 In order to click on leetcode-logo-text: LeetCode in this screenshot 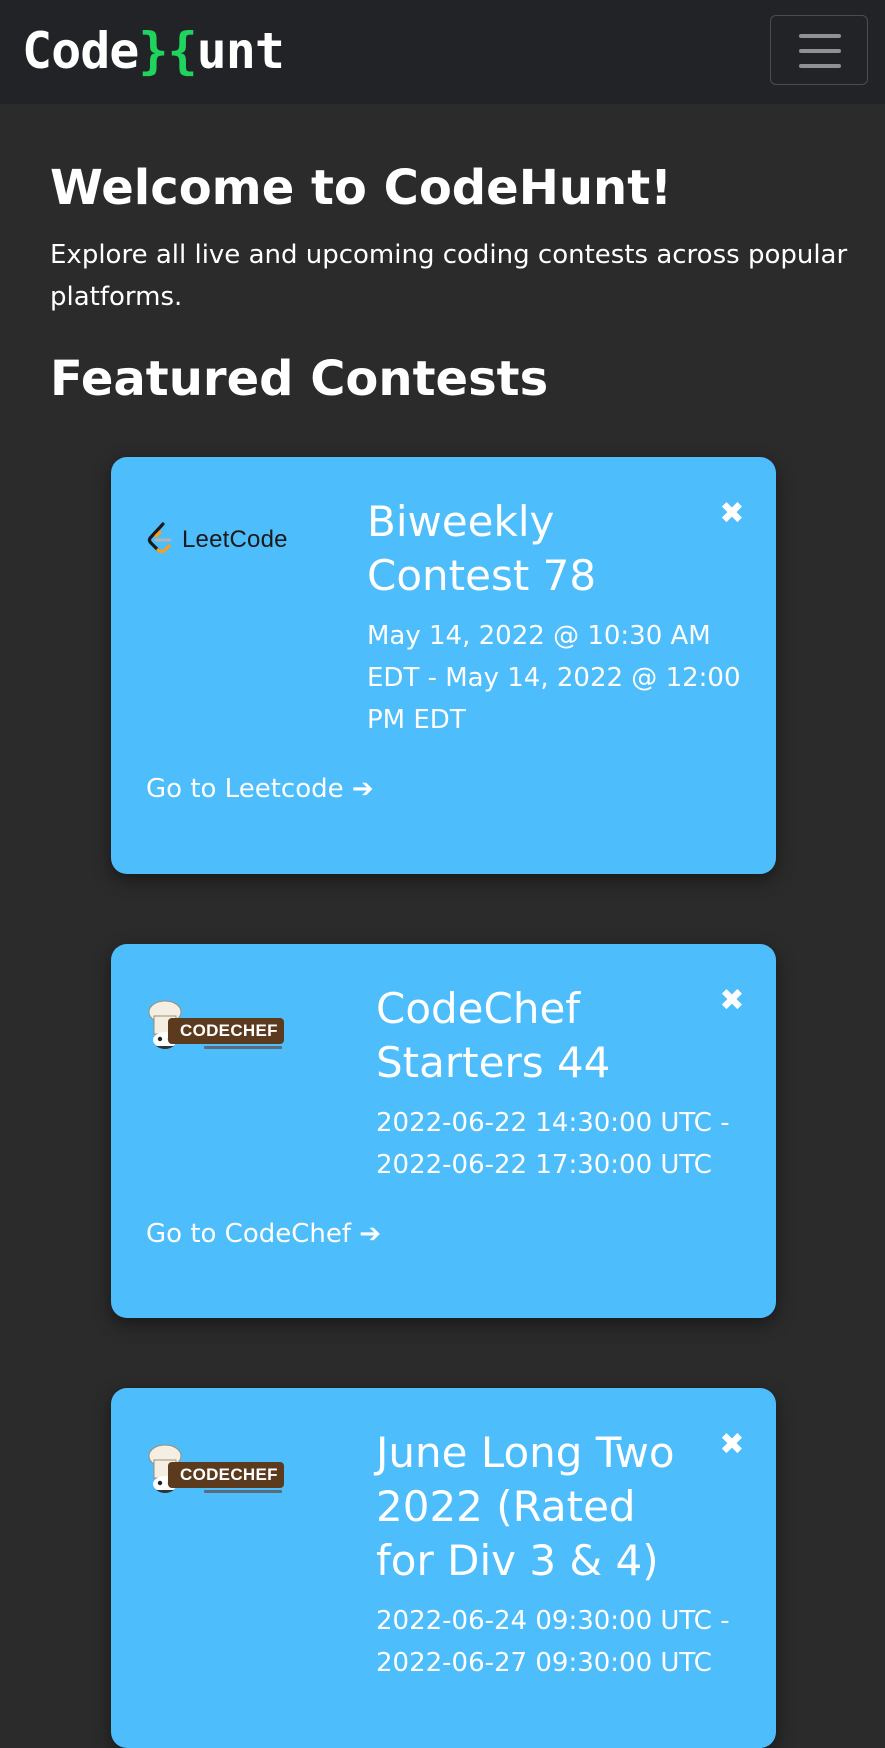, I will do `click(235, 539)`.